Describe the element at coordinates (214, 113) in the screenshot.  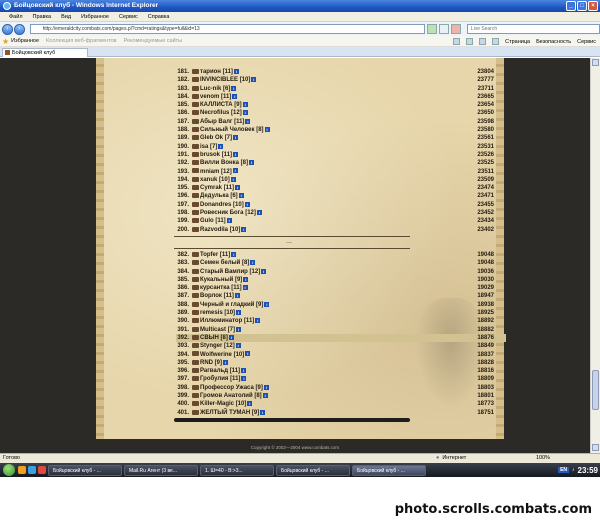
I see `player-name: Necrofilus` at that location.